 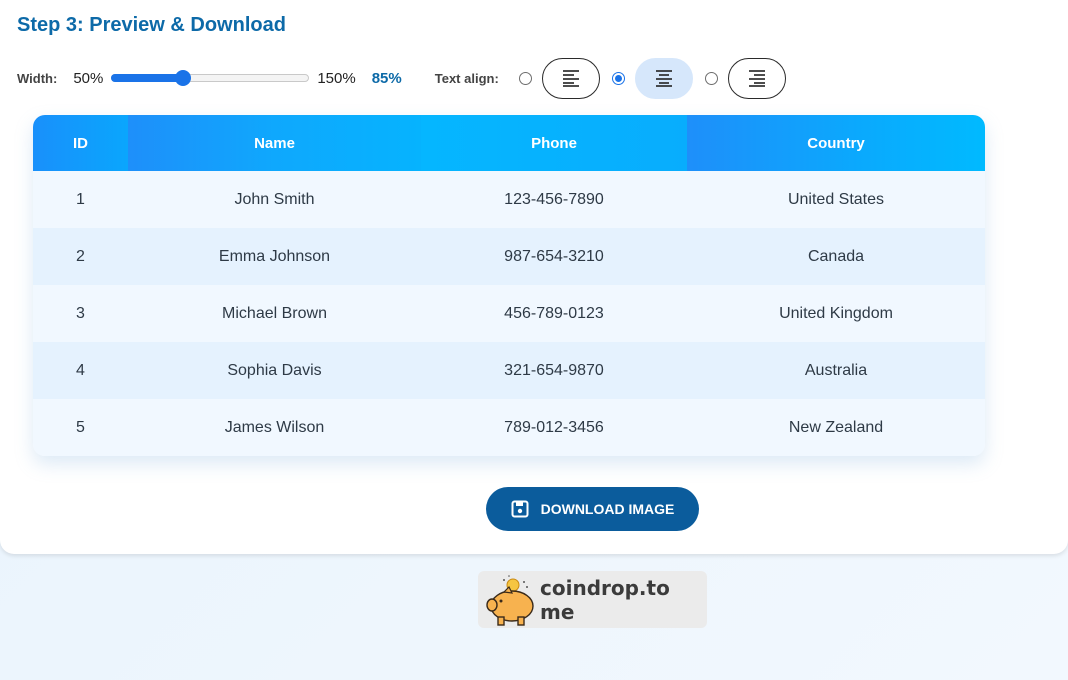 What do you see at coordinates (80, 427) in the screenshot?
I see `cell-id: 5` at bounding box center [80, 427].